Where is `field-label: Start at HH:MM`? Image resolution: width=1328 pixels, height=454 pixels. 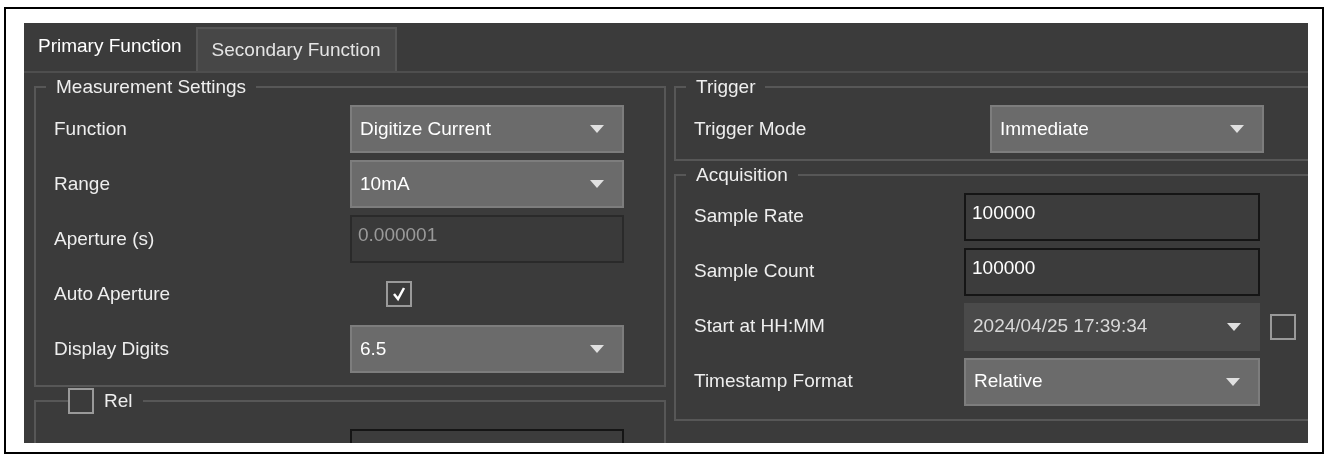
field-label: Start at HH:MM is located at coordinates (760, 326).